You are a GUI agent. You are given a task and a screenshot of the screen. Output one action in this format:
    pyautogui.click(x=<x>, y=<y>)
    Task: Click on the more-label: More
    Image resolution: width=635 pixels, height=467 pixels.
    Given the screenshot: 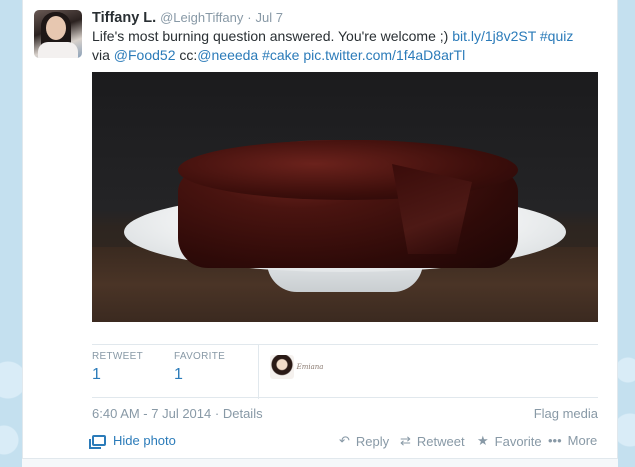 What is the action you would take?
    pyautogui.click(x=582, y=440)
    